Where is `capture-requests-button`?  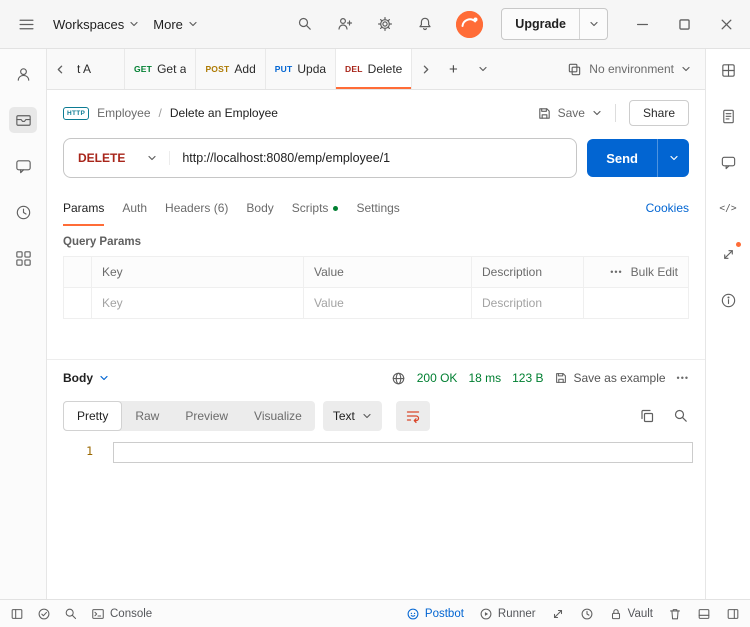 capture-requests-button is located at coordinates (728, 70).